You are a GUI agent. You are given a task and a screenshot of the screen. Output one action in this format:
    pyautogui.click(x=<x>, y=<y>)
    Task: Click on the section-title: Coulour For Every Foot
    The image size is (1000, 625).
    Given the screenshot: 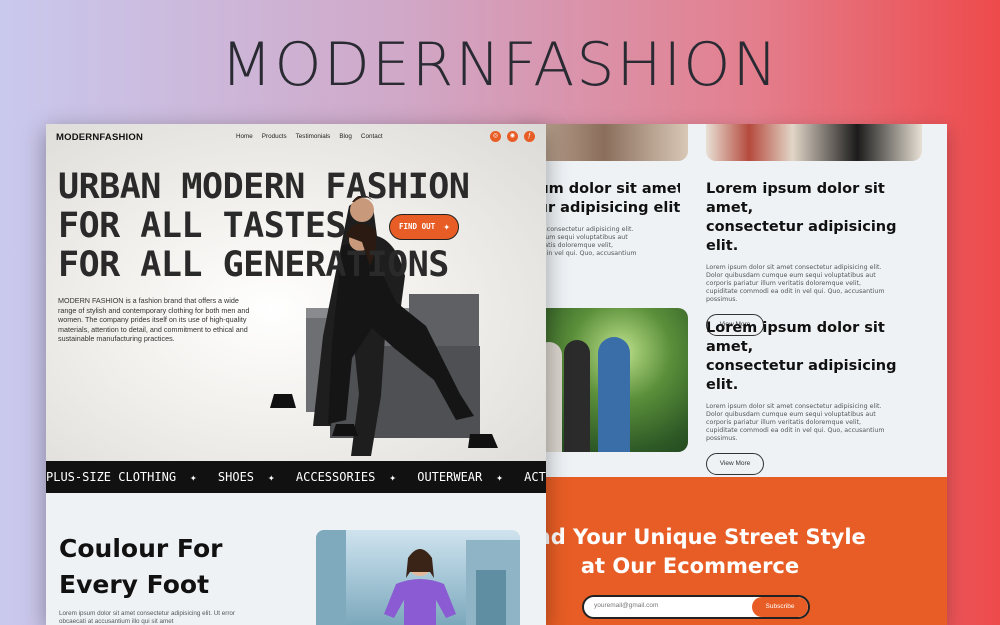 What is the action you would take?
    pyautogui.click(x=141, y=566)
    